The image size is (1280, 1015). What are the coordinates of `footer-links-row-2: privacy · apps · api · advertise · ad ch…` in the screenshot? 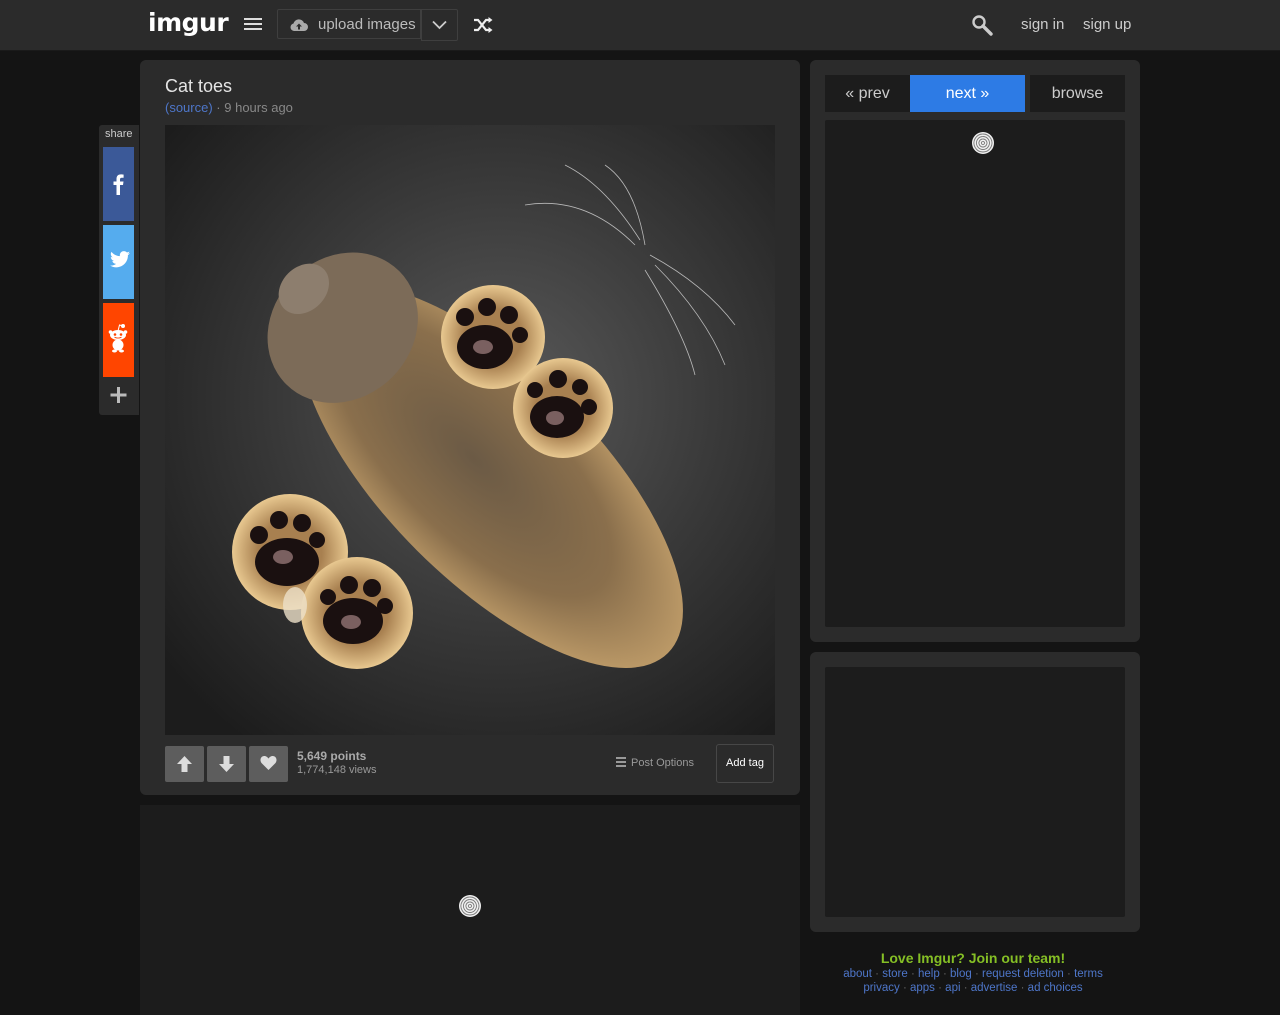 It's located at (973, 988).